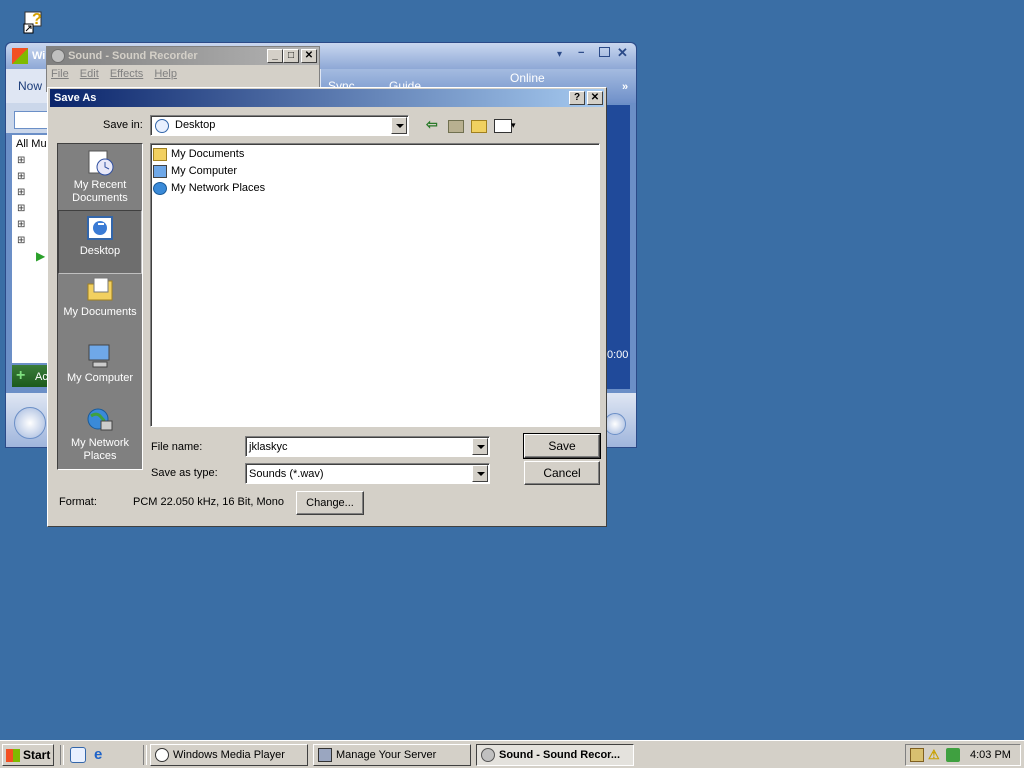 This screenshot has width=1024, height=768. What do you see at coordinates (100, 178) in the screenshot?
I see `place-recent-documents: My Recent Documents` at bounding box center [100, 178].